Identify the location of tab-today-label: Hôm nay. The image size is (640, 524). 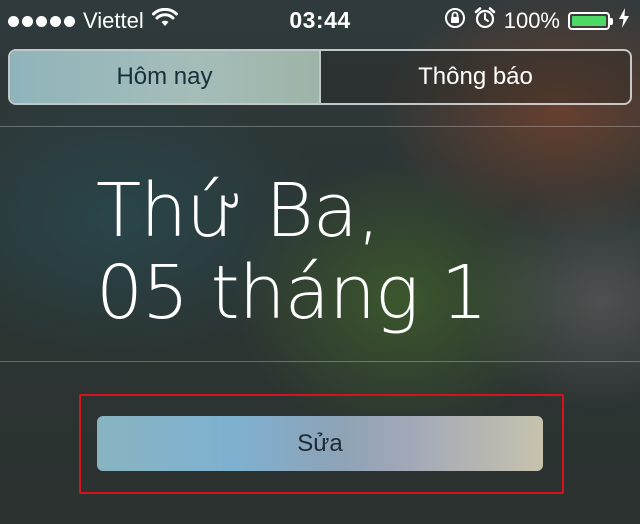
(164, 76).